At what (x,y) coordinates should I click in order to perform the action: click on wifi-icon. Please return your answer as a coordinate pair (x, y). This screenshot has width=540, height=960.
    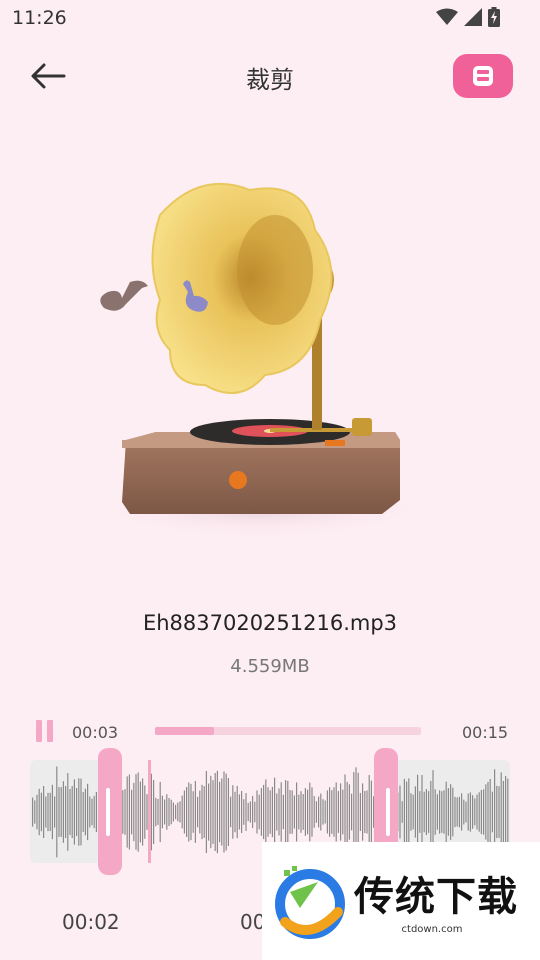
    Looking at the image, I should click on (447, 16).